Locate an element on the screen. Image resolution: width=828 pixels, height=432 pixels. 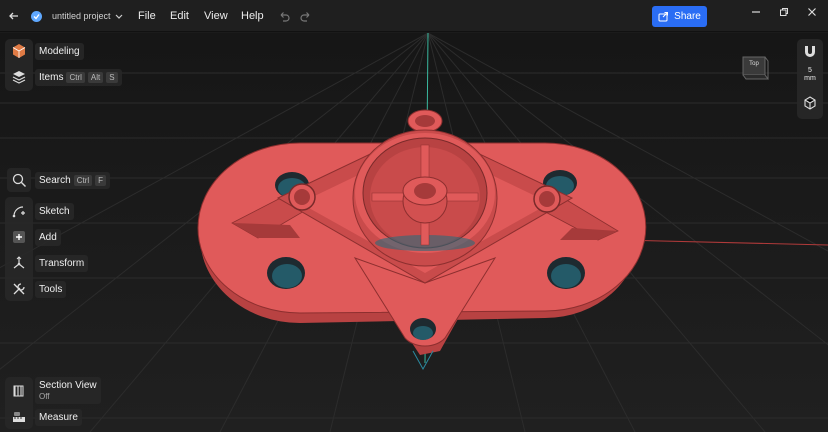
items-icon-wrap is located at coordinates (19, 77).